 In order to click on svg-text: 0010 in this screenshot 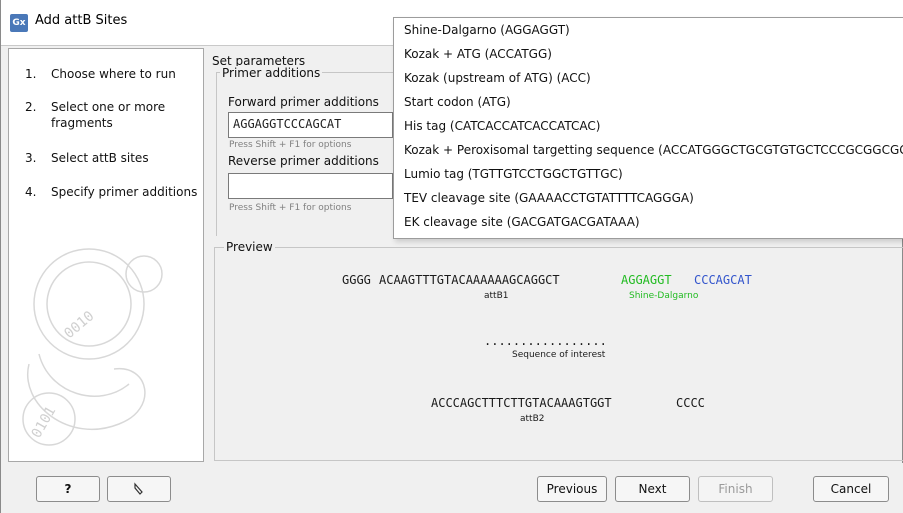, I will do `click(79, 325)`.